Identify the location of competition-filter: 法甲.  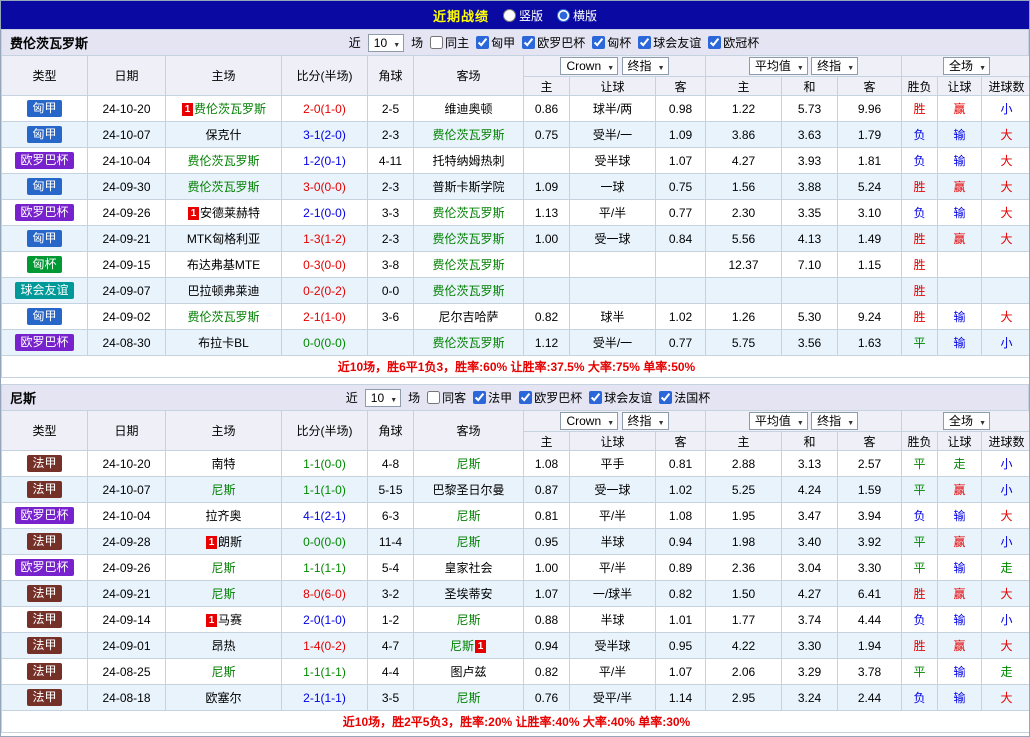
(492, 397).